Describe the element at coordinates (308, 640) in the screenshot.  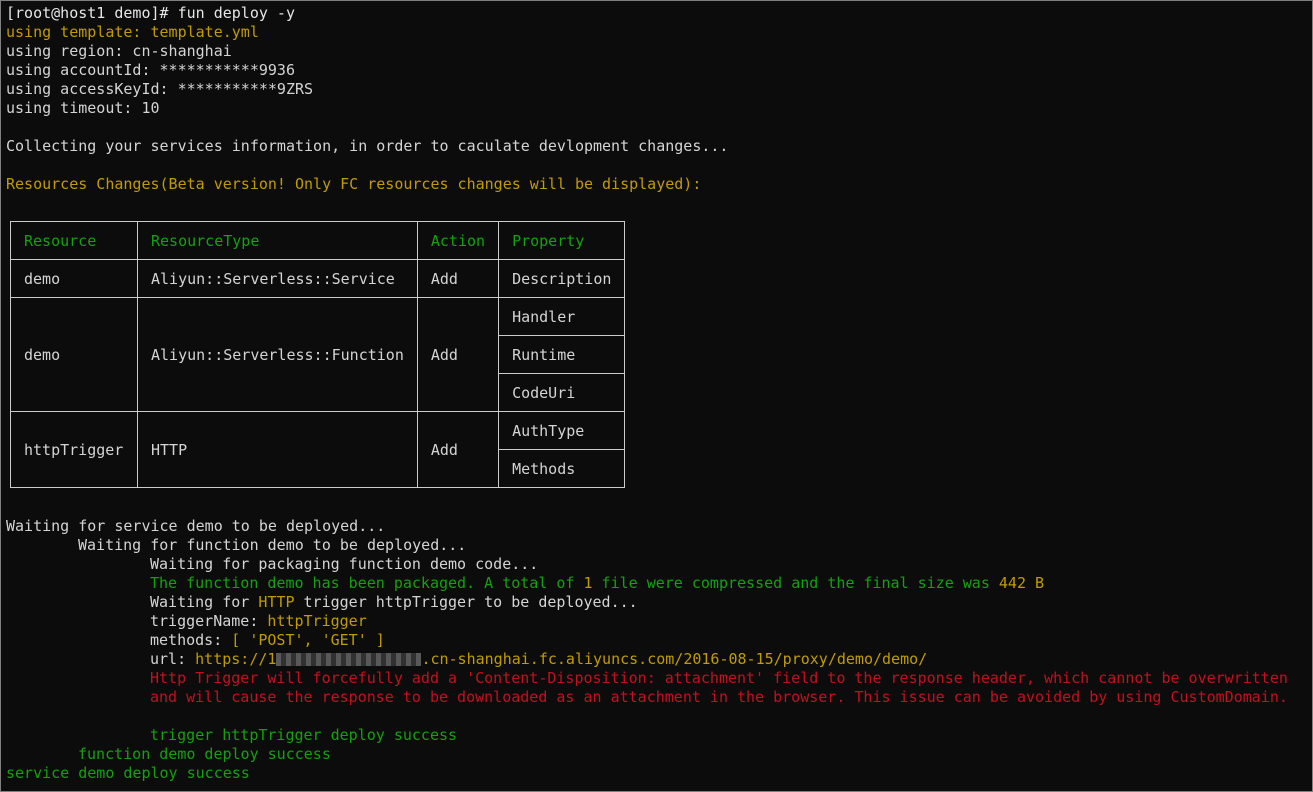
I see `methods-value: [ 'POST', 'GET' ]` at that location.